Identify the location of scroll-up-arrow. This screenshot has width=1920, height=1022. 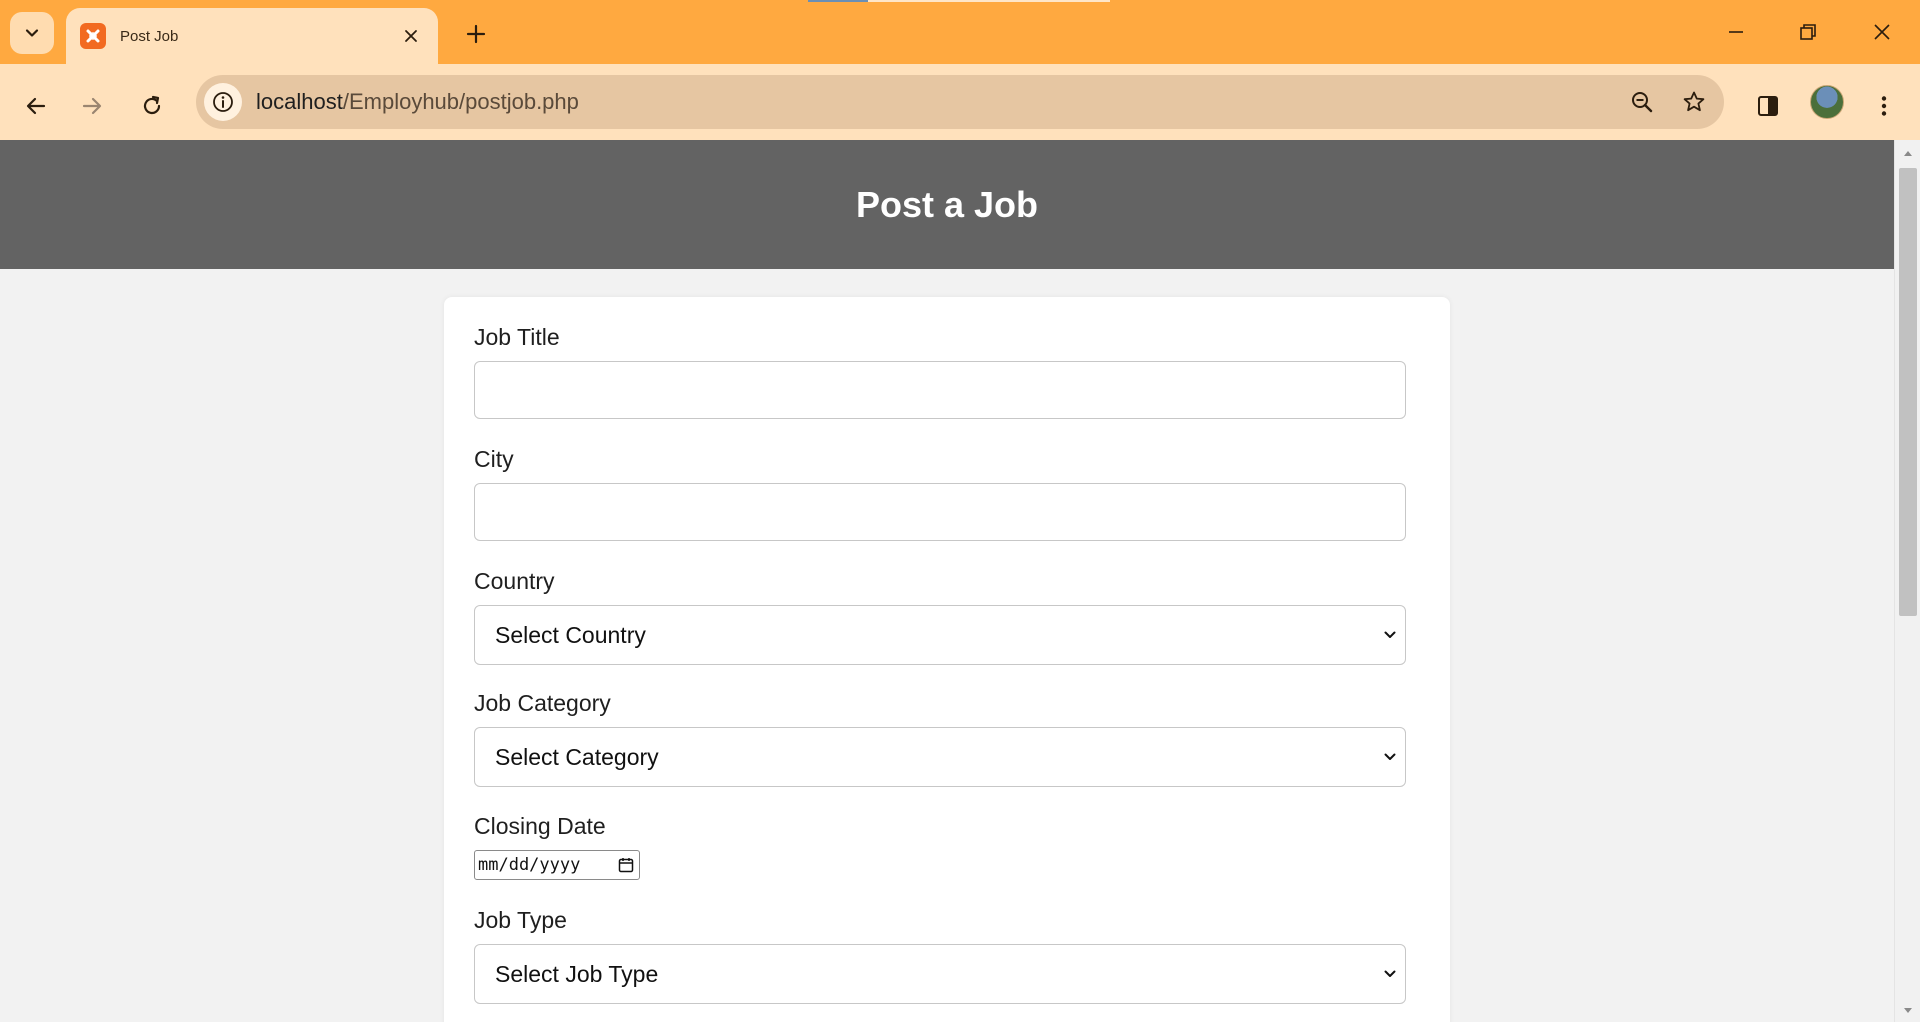
(1907, 153).